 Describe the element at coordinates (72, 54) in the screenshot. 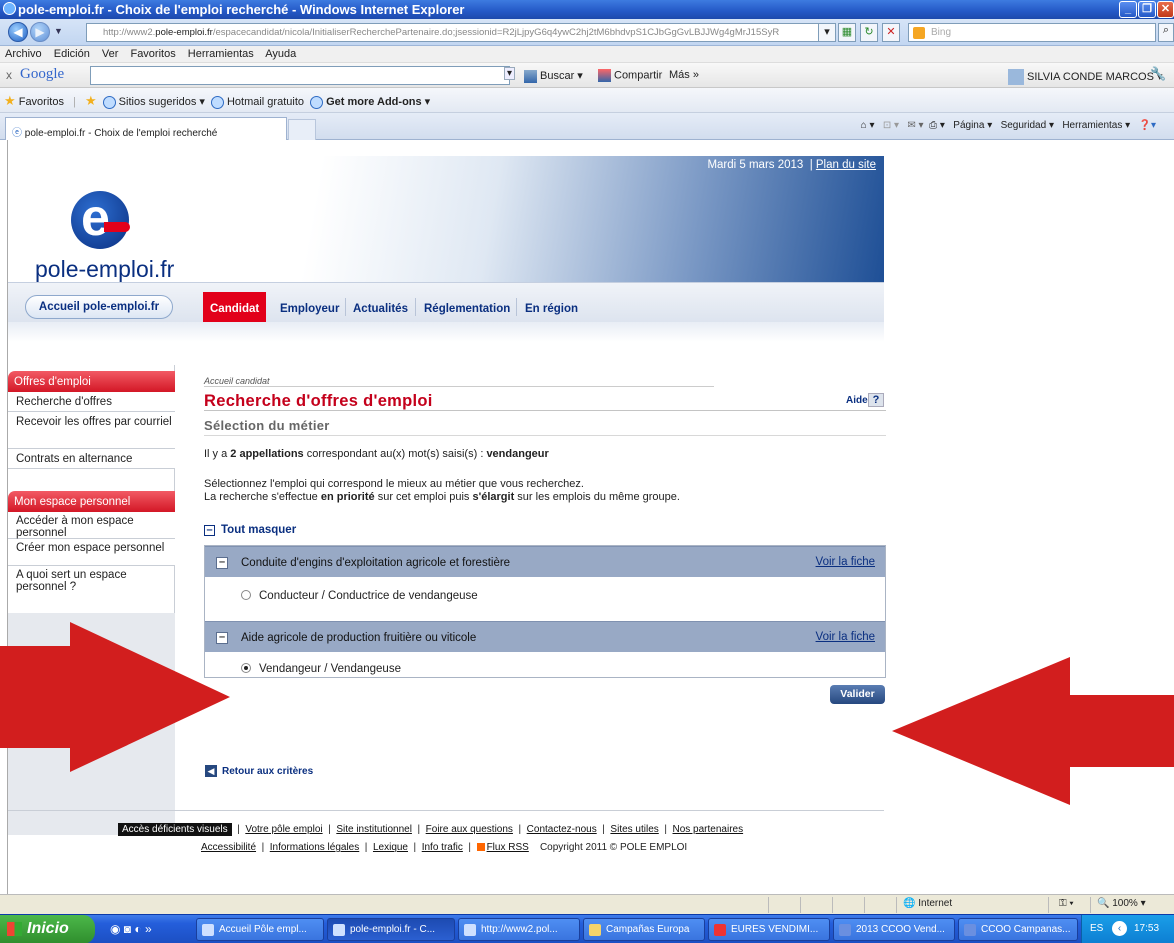

I see `menu-edicion: Edición` at that location.